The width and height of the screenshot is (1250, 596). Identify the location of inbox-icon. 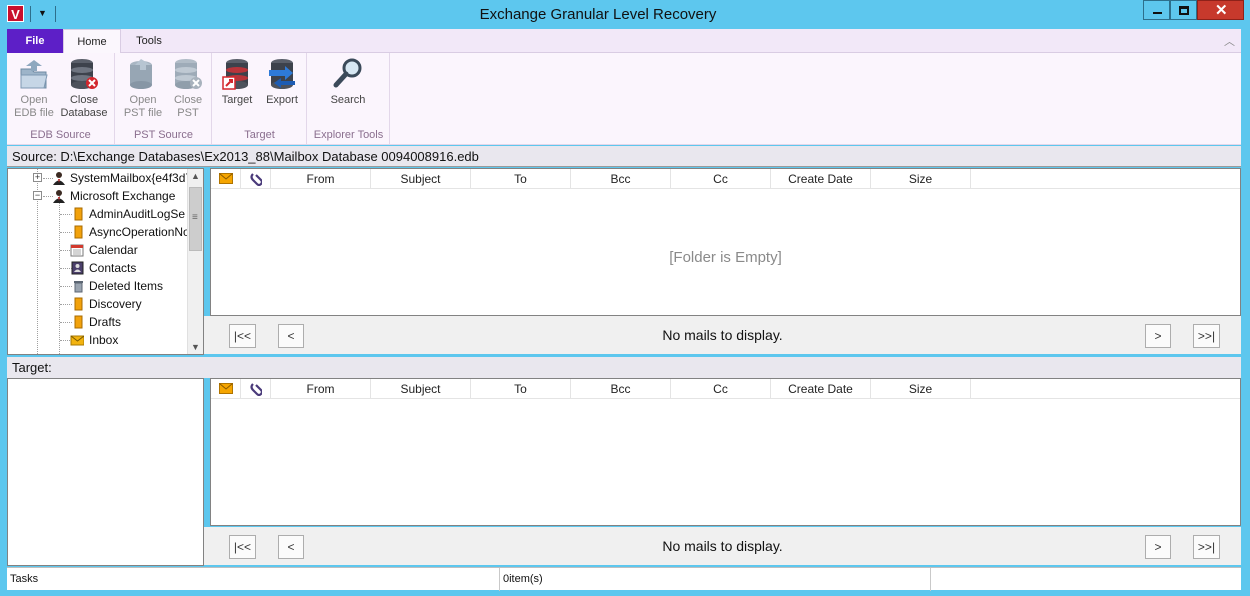
(77, 340).